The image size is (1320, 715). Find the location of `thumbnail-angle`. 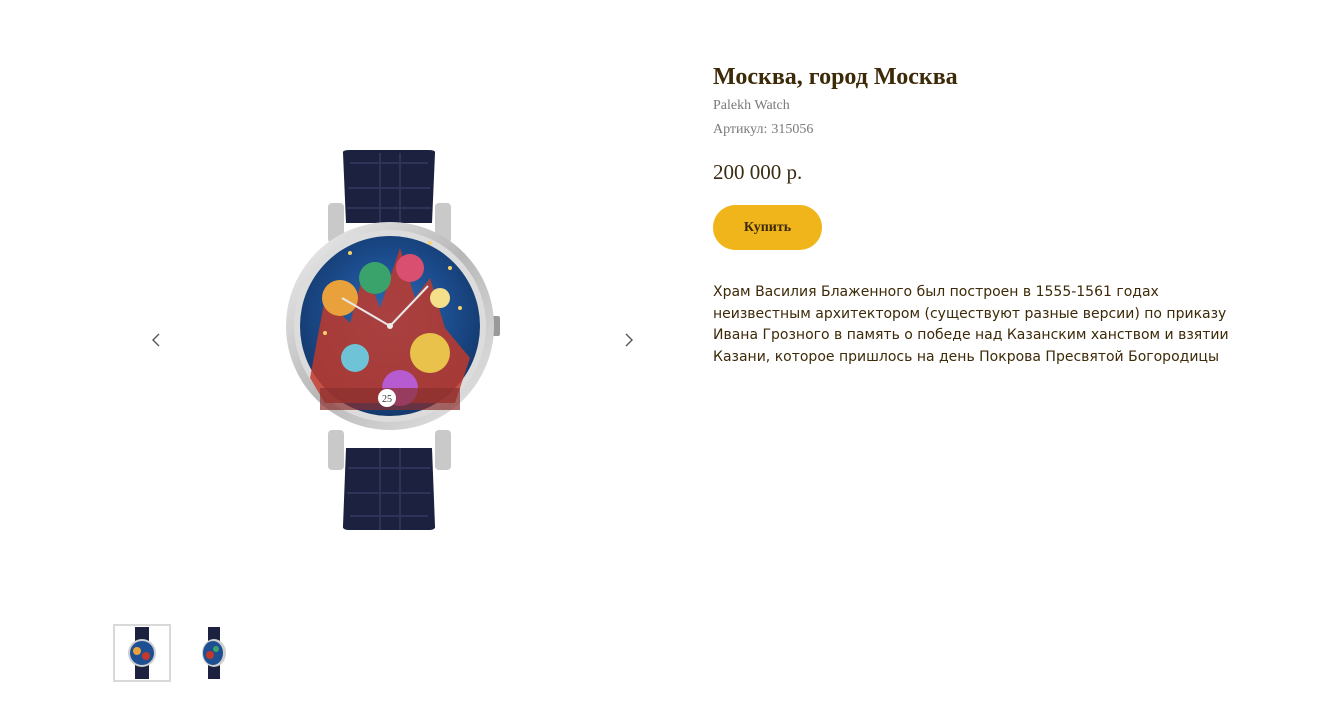

thumbnail-angle is located at coordinates (214, 653).